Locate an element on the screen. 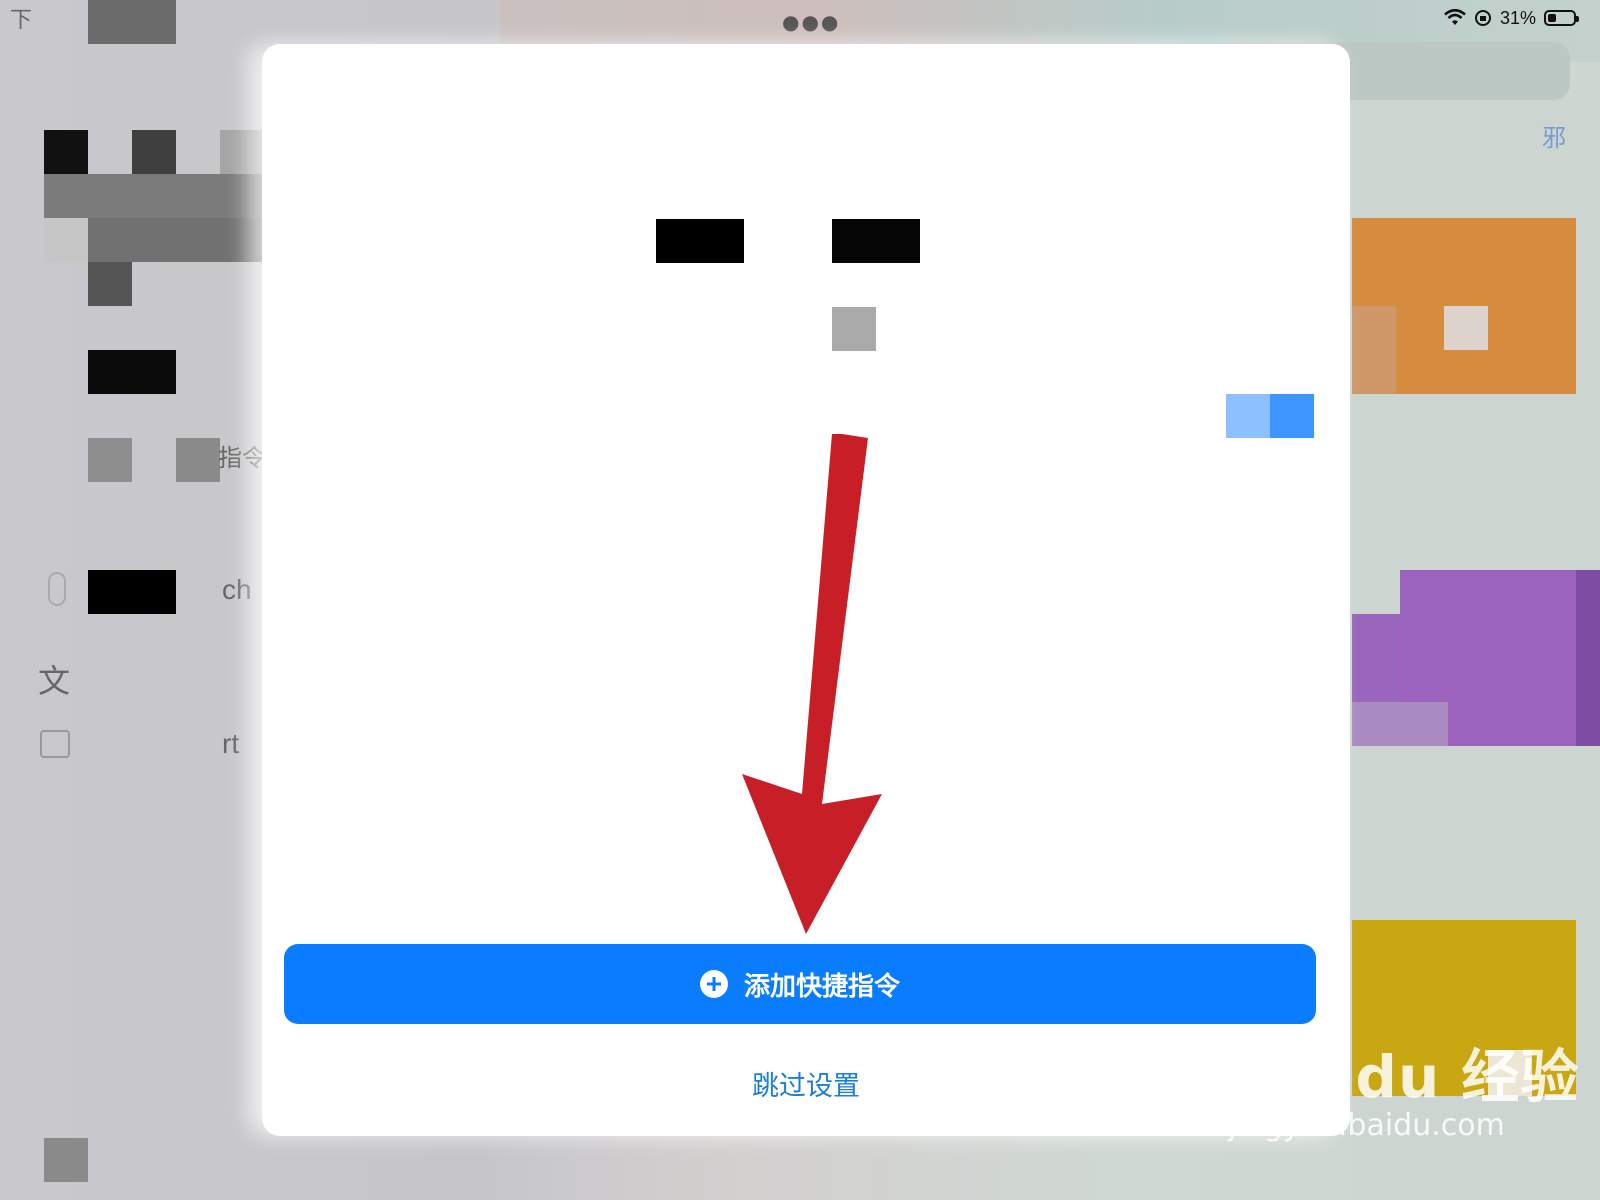 This screenshot has height=1200, width=1600. sidebar-icon is located at coordinates (57, 589).